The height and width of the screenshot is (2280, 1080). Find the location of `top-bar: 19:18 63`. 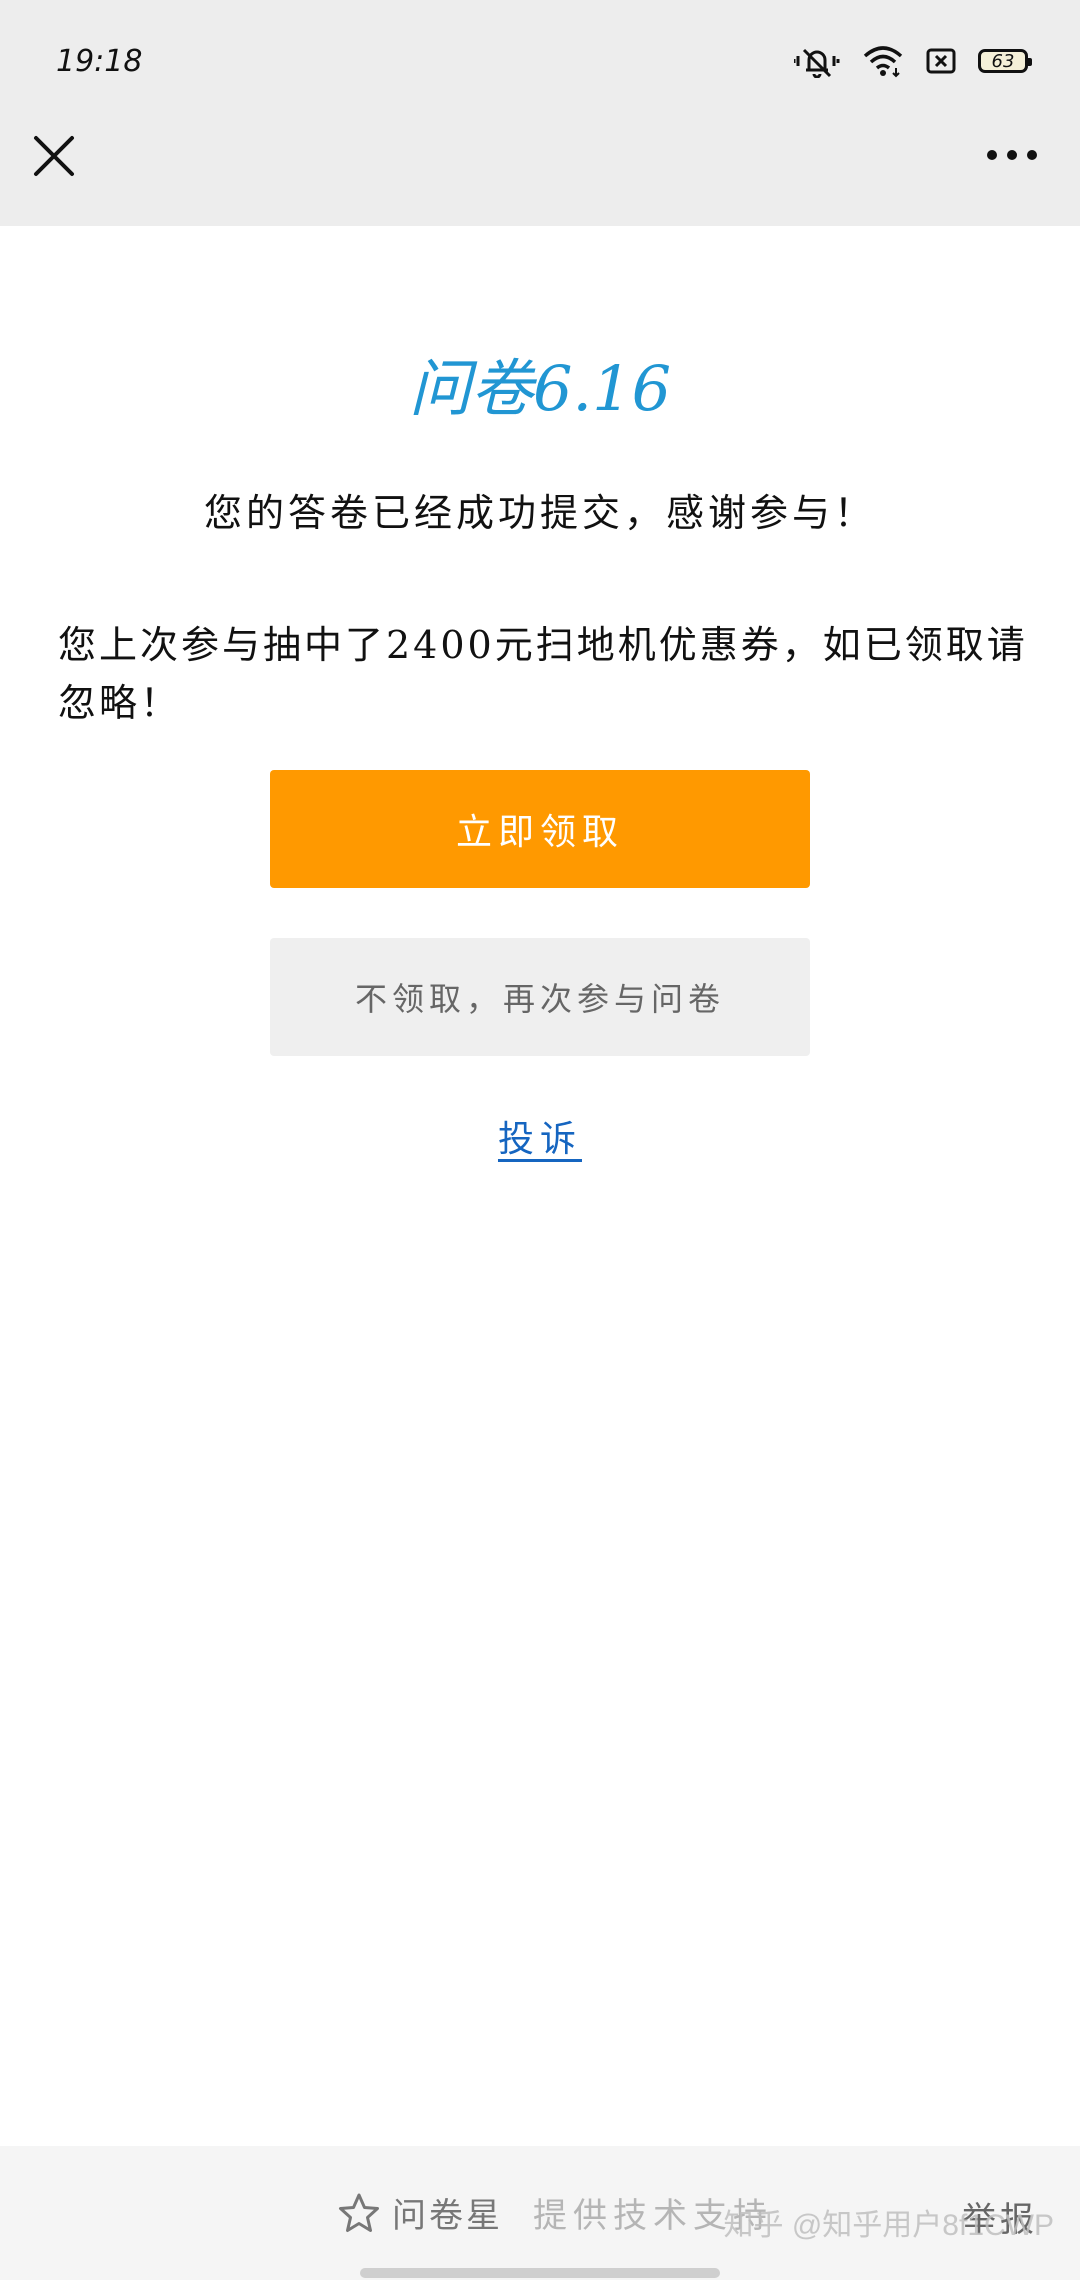

top-bar: 19:18 63 is located at coordinates (540, 113).